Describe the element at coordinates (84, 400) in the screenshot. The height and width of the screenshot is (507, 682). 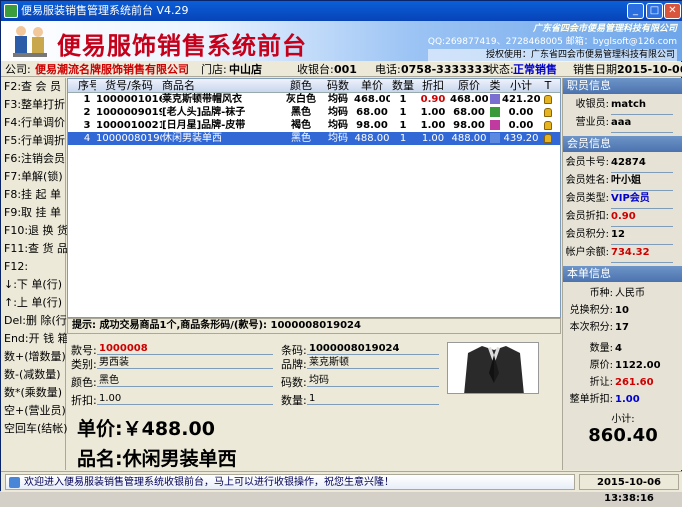
I see `discount-label: 折扣:` at that location.